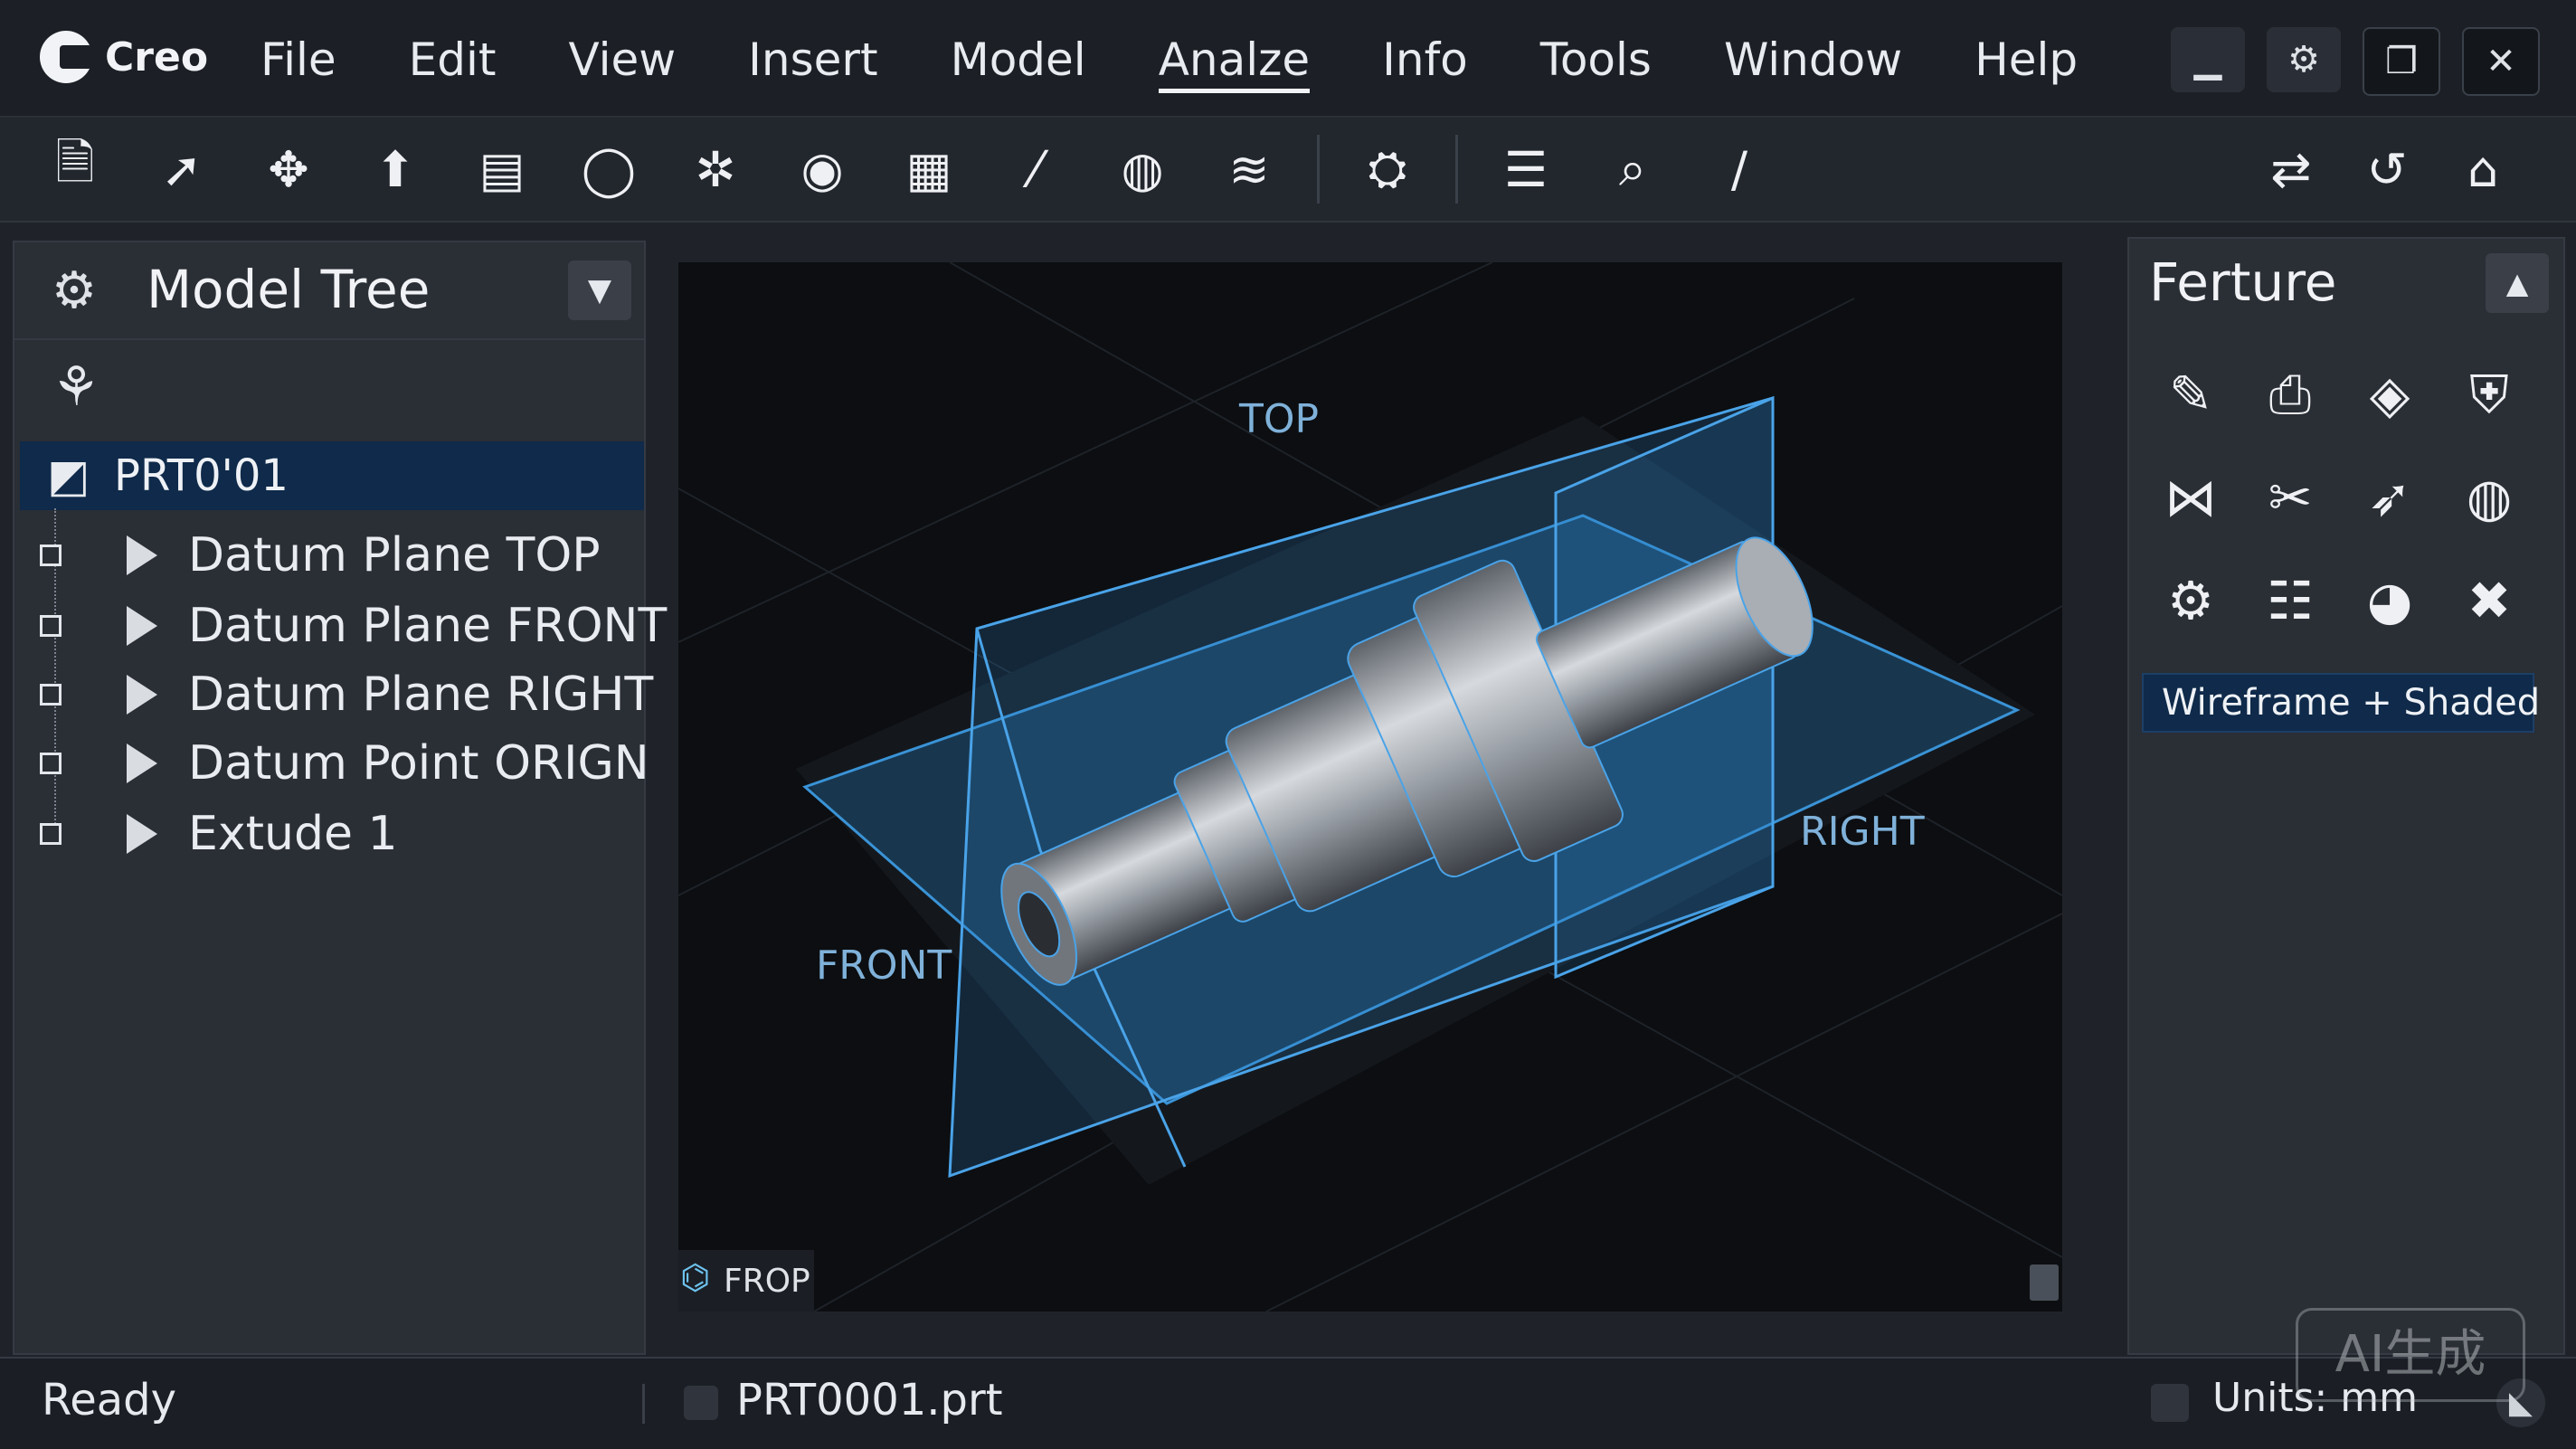 Image resolution: width=2576 pixels, height=1449 pixels. I want to click on globe-icon: ◍, so click(2489, 497).